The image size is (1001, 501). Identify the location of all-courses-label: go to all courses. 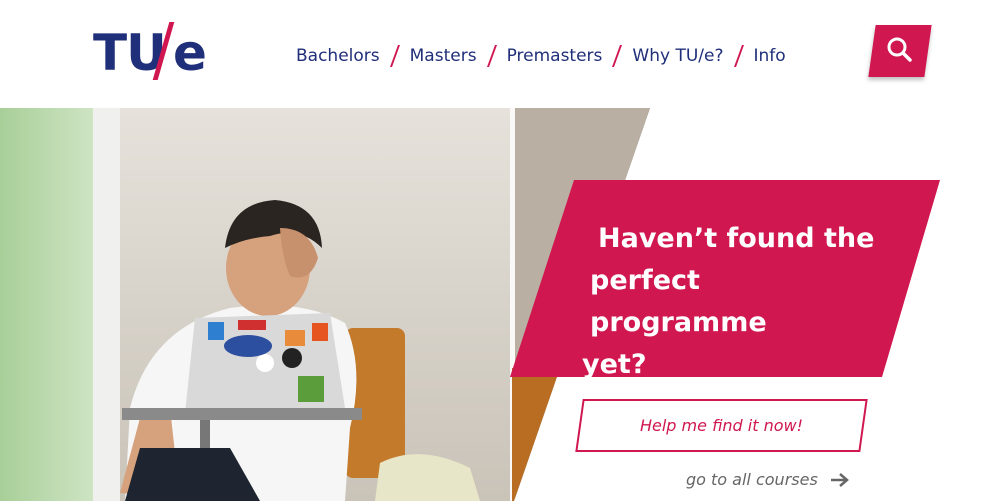
(752, 479).